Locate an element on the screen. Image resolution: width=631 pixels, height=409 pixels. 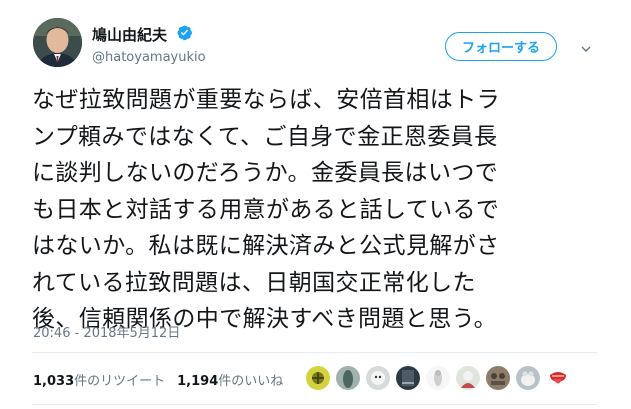
tweet-author: 鳩山由紀夫 @hatoyamayukio is located at coordinates (149, 44).